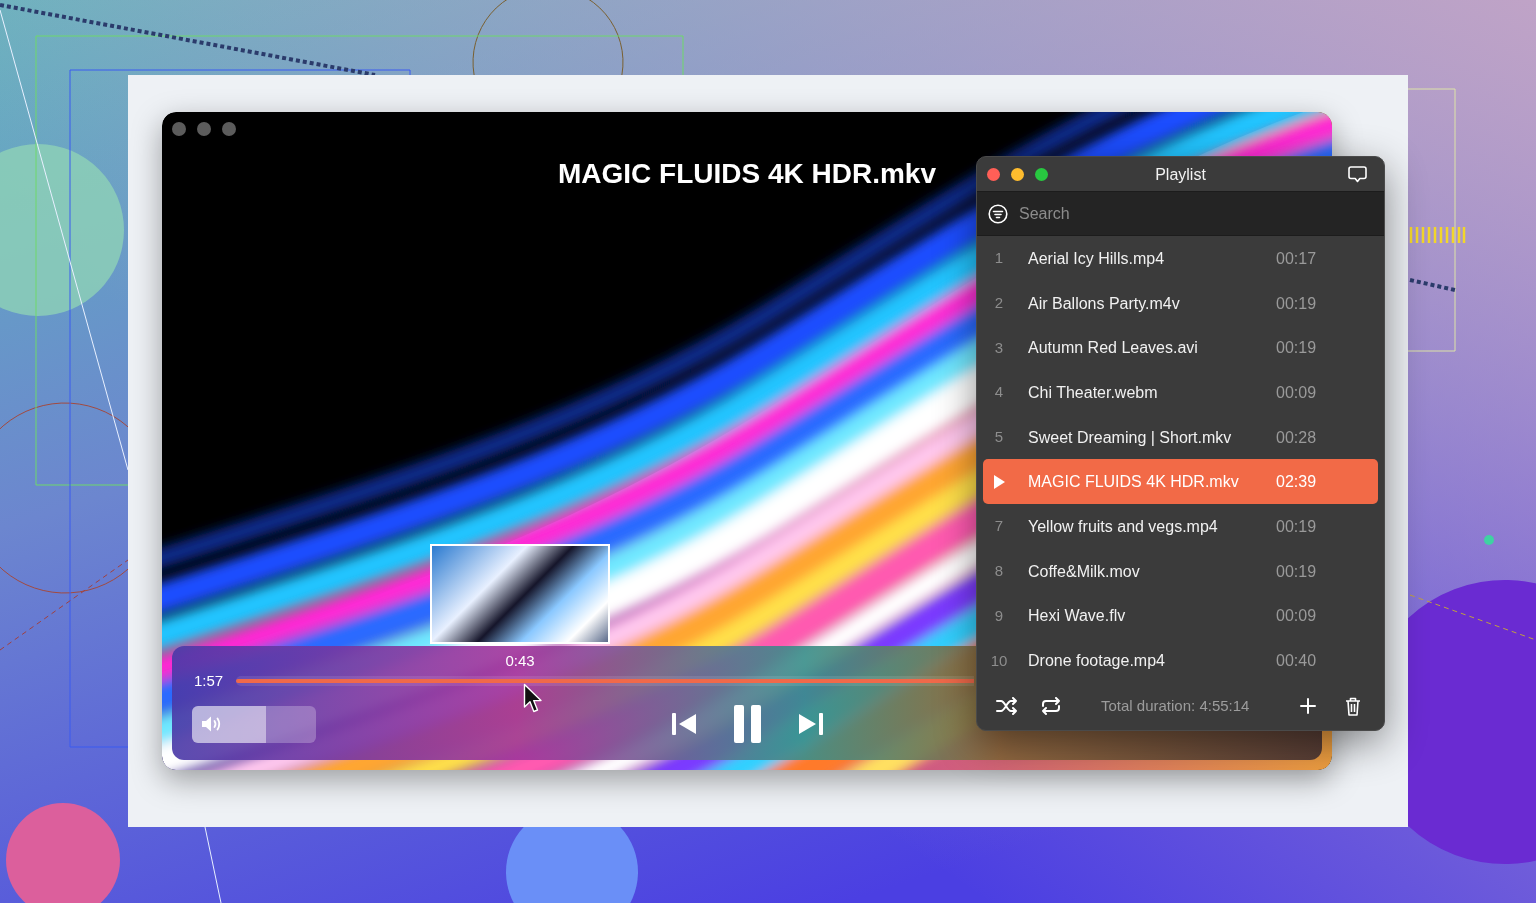 This screenshot has height=903, width=1536. I want to click on track-number: 4, so click(999, 392).